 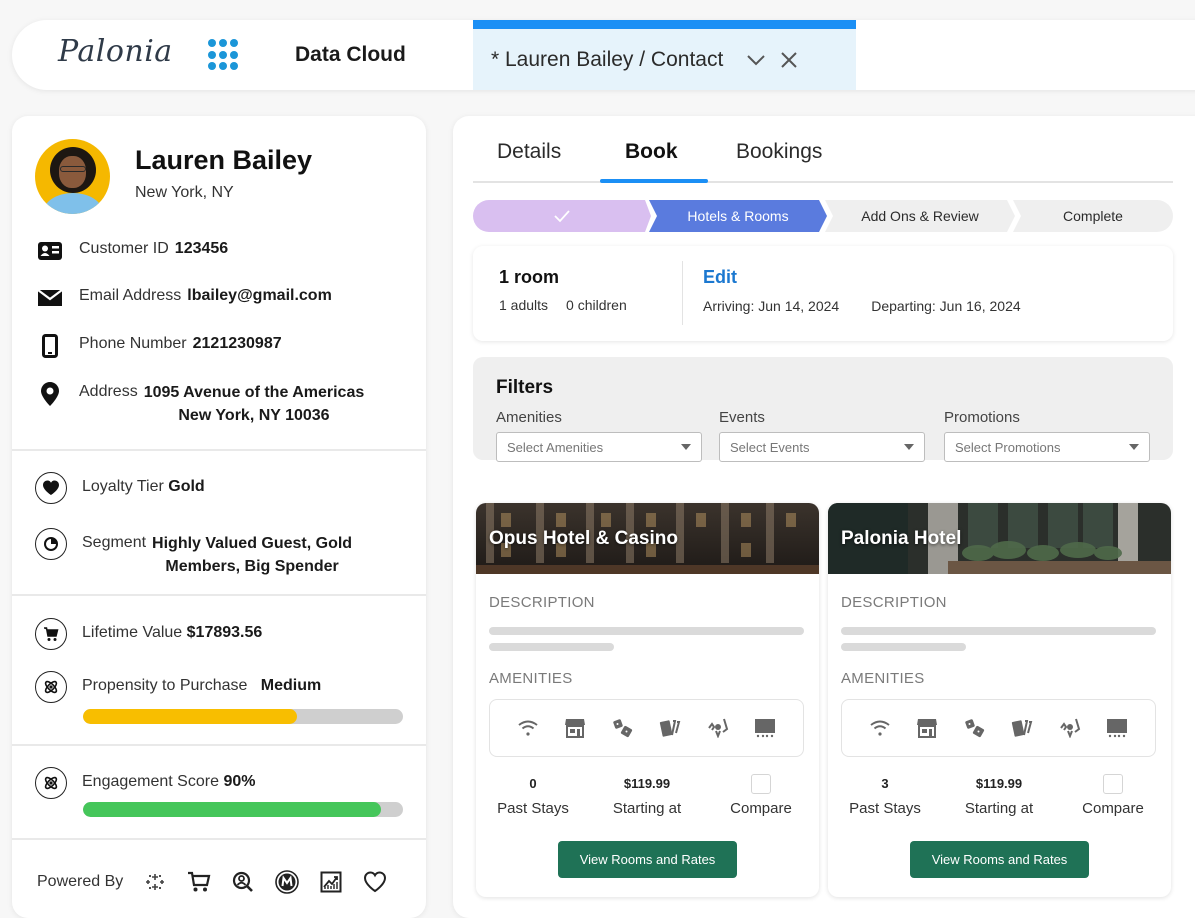 What do you see at coordinates (331, 882) in the screenshot?
I see `analytics-chart-icon` at bounding box center [331, 882].